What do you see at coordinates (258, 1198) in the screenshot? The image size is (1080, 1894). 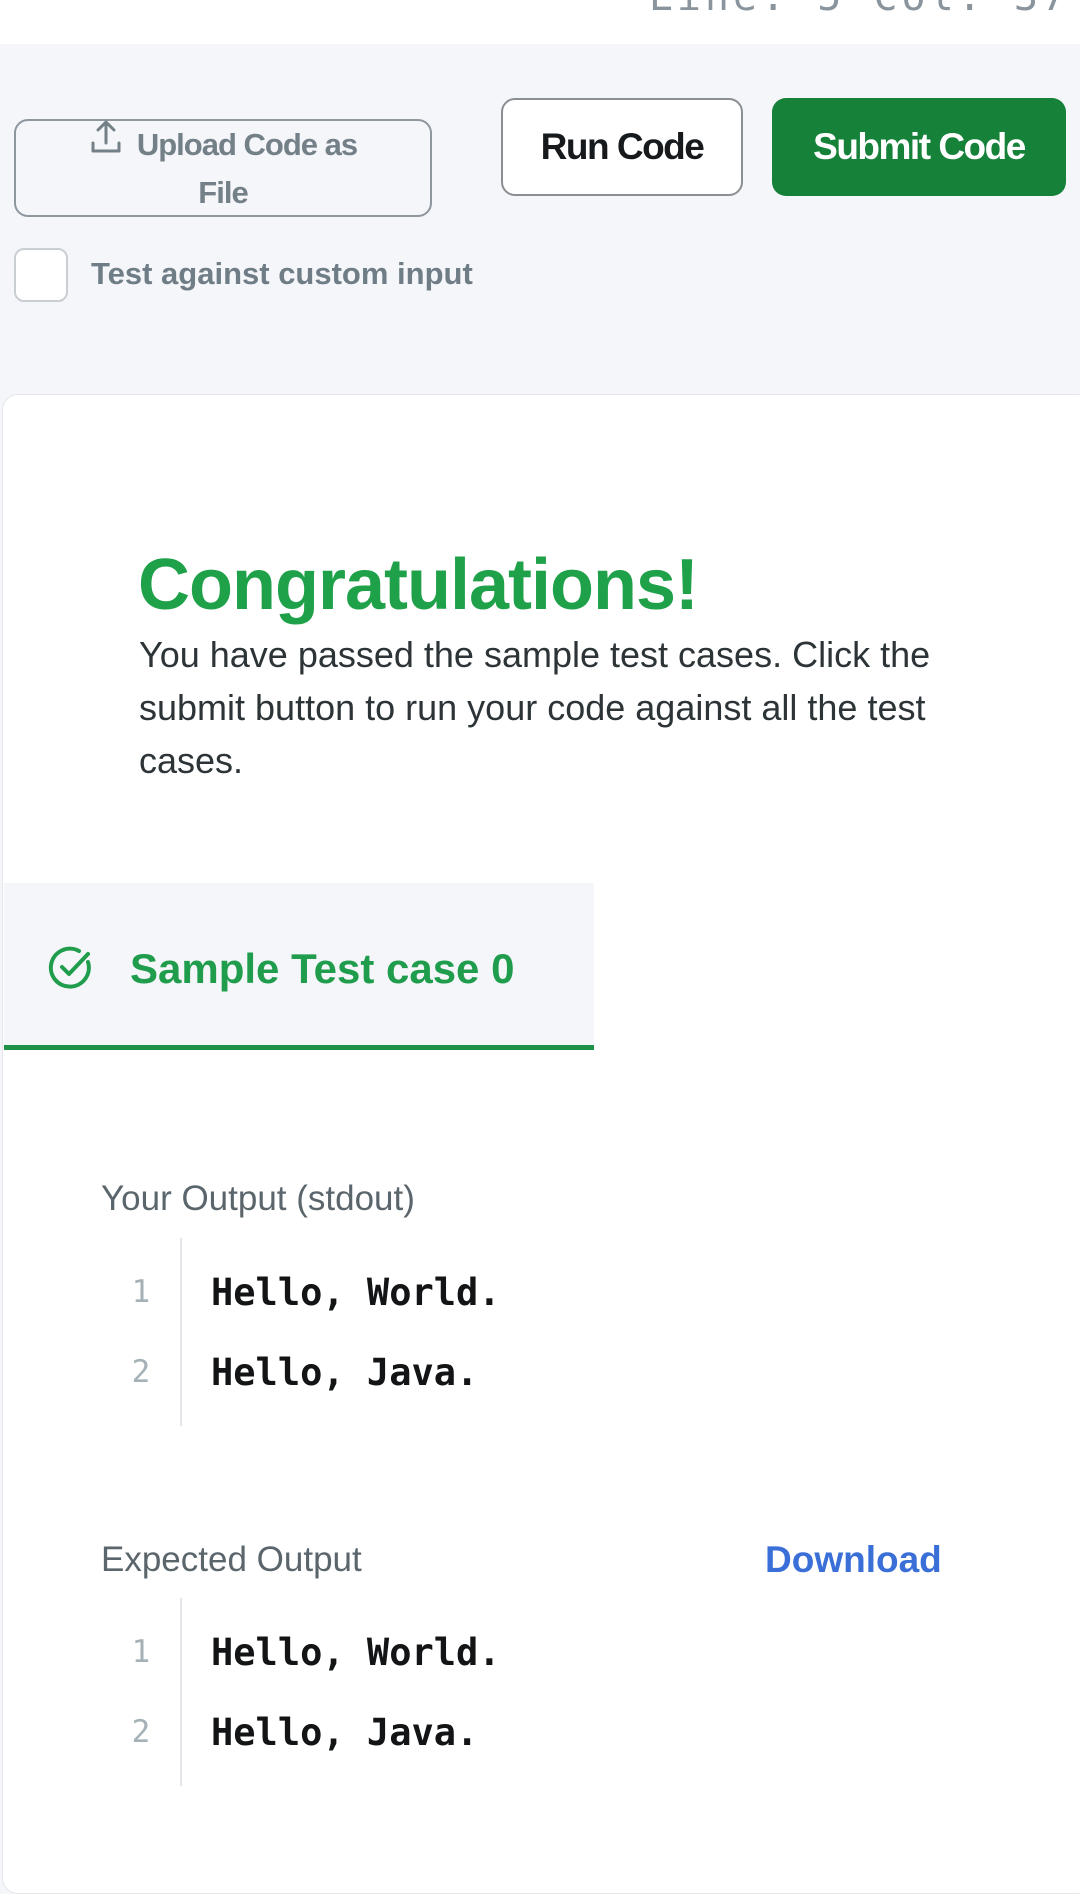 I see `your-output-label: Your Output (stdout)` at bounding box center [258, 1198].